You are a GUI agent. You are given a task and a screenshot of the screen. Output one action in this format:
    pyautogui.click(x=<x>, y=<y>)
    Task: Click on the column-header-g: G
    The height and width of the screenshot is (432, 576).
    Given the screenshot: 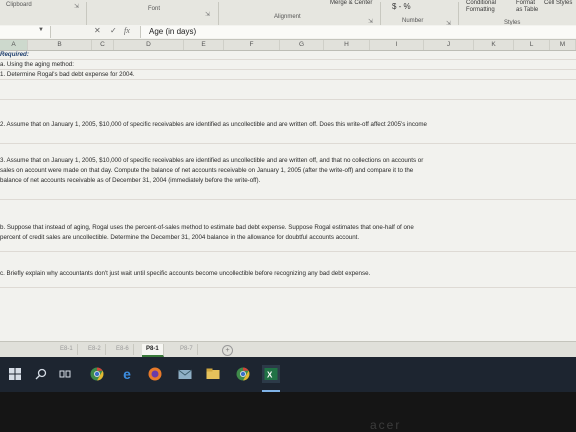 What is the action you would take?
    pyautogui.click(x=302, y=45)
    